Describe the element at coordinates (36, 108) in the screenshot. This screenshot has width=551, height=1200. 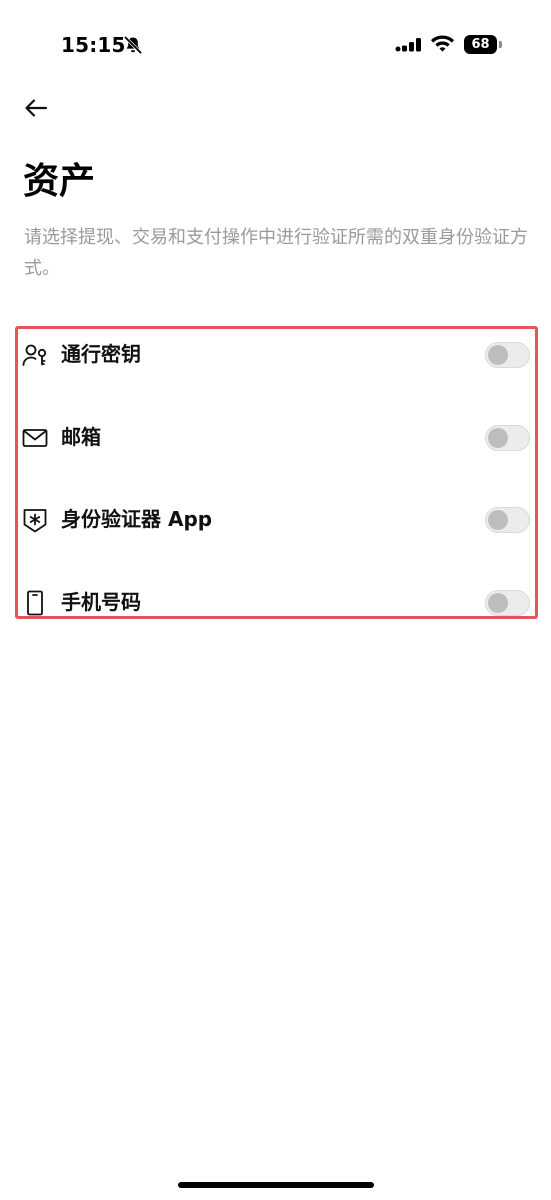
I see `arrow-left-icon` at that location.